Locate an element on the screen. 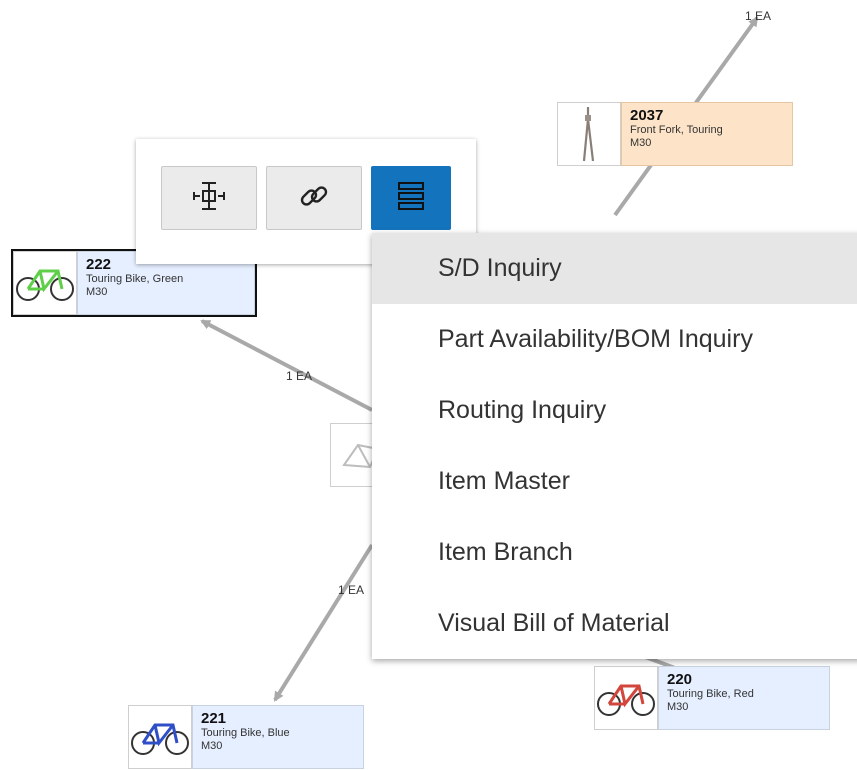 The image size is (857, 770). menu-item-visual-bom: Visual Bill of Material is located at coordinates (614, 623).